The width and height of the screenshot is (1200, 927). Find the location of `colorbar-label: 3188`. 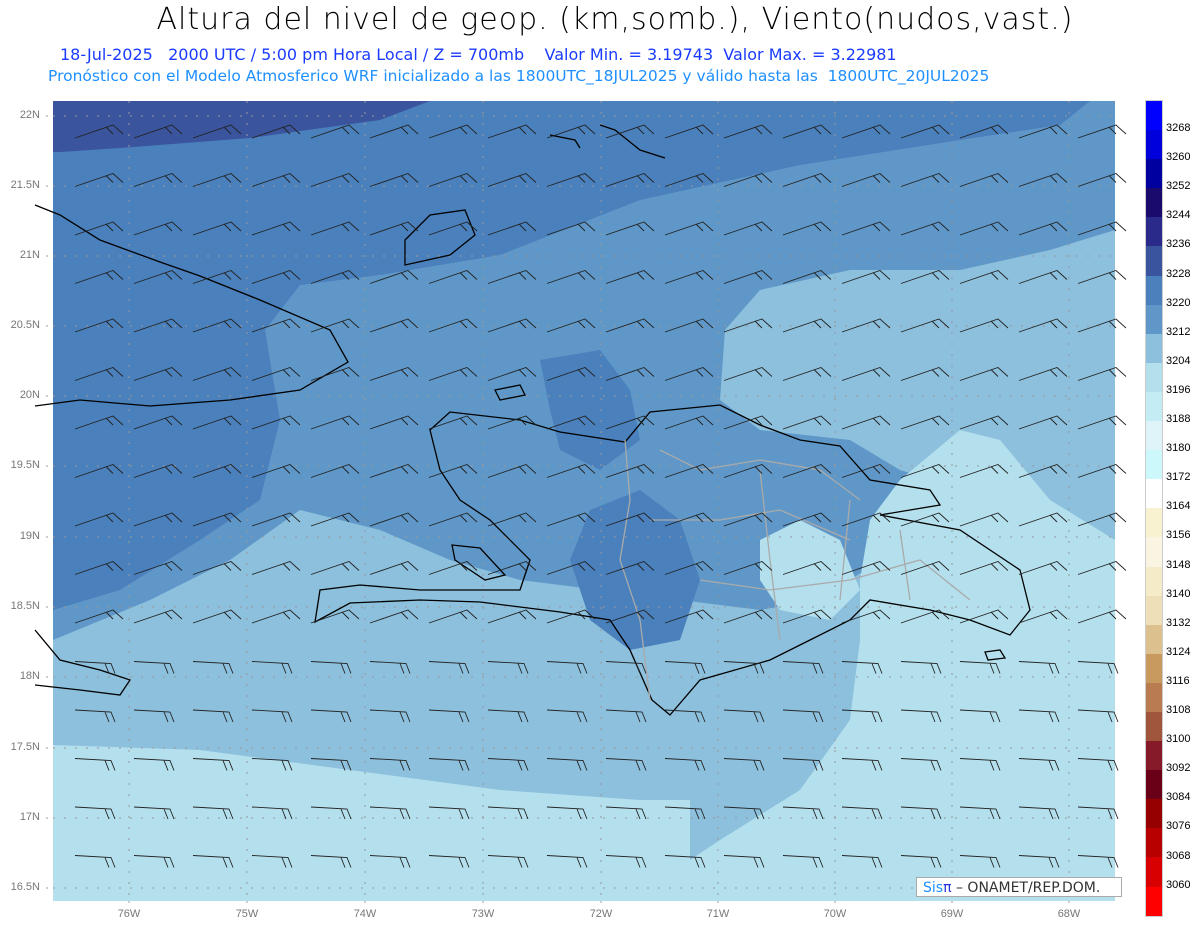

colorbar-label: 3188 is located at coordinates (1178, 419).